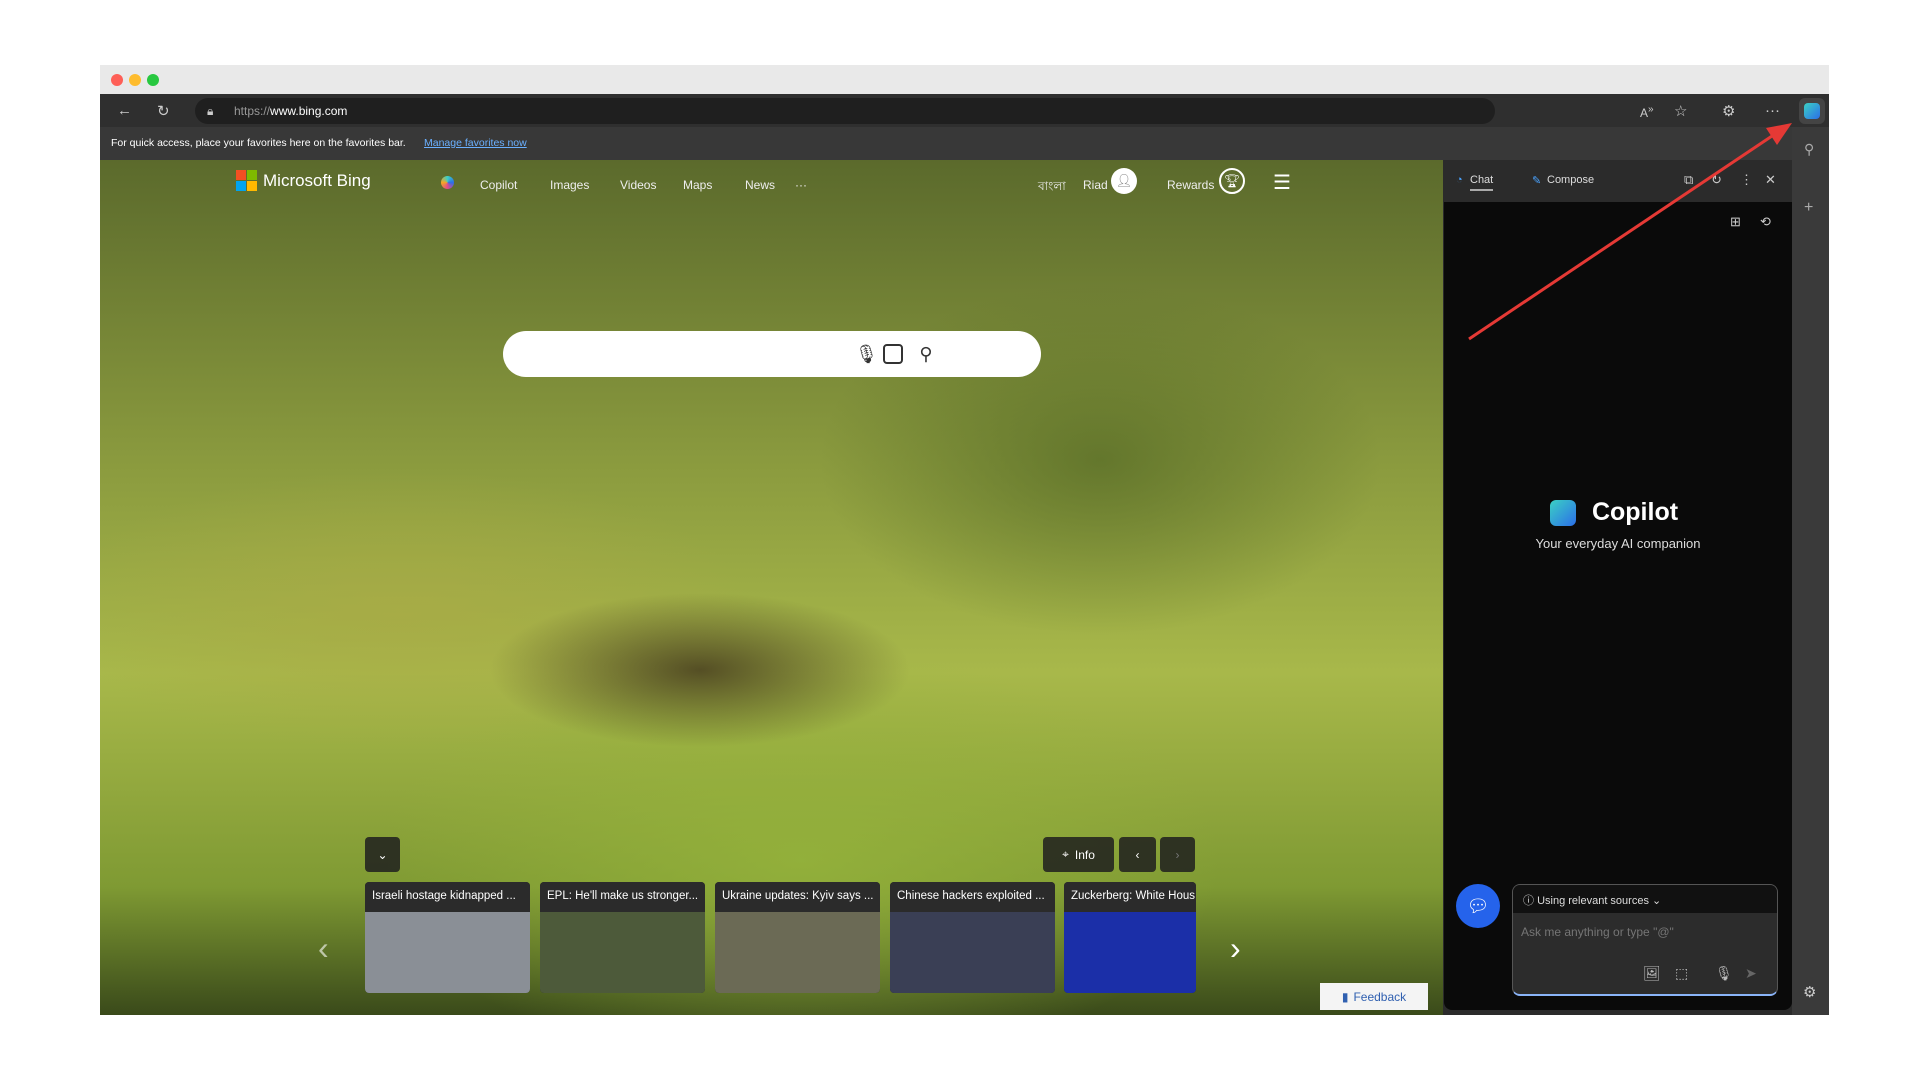 This screenshot has width=1920, height=1080. Describe the element at coordinates (1779, 134) in the screenshot. I see `arrow-head` at that location.